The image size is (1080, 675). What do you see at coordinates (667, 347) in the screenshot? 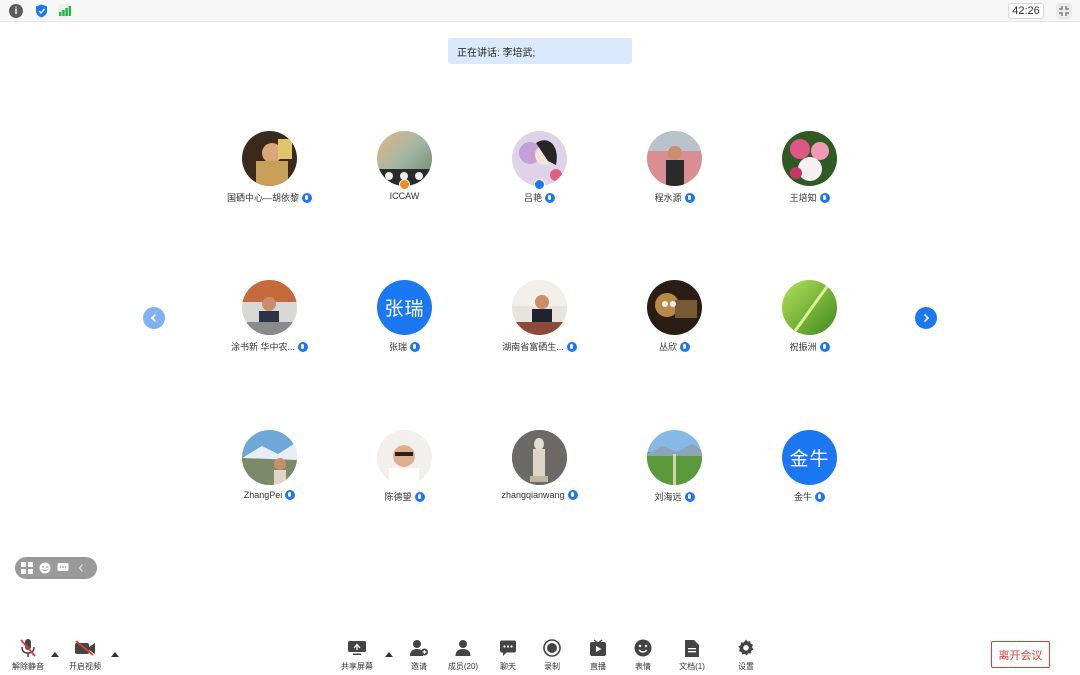
I see `participant-name: 丛欣` at bounding box center [667, 347].